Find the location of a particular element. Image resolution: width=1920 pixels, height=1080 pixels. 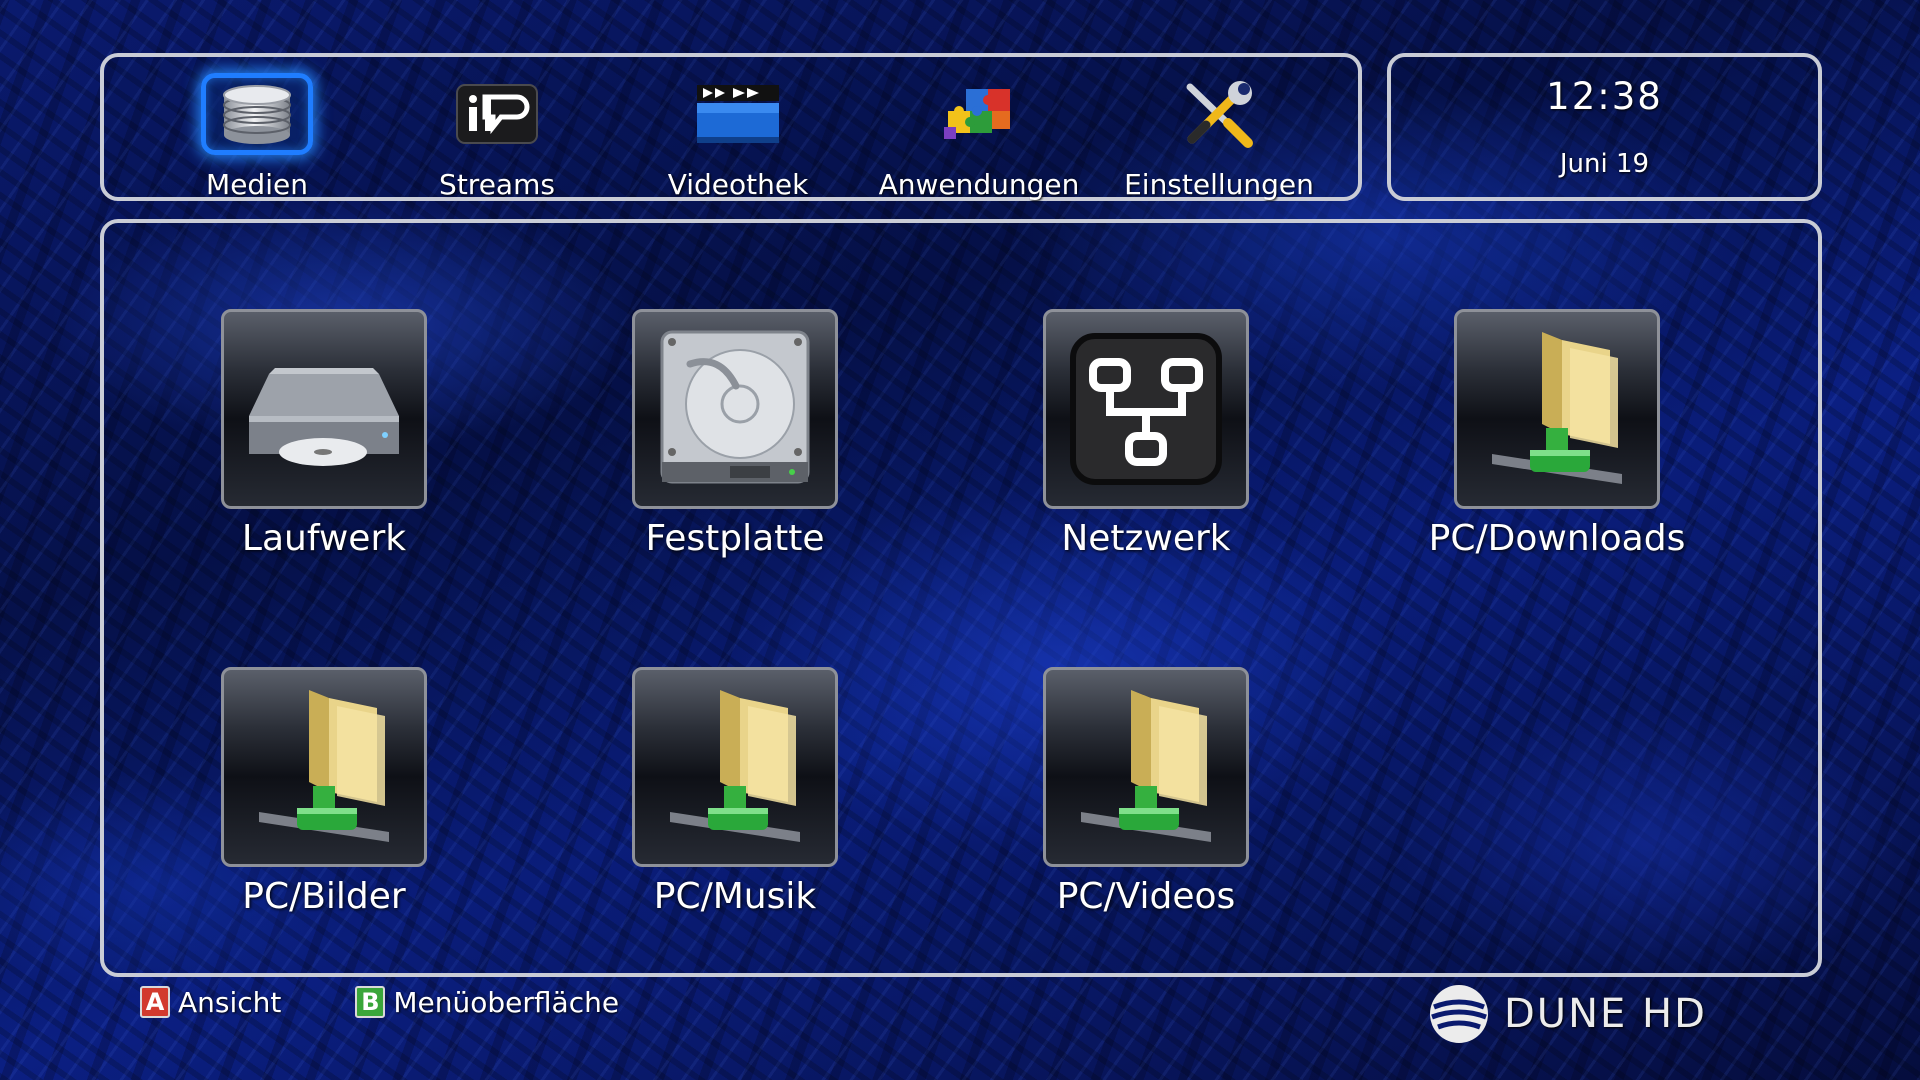

nav-label: Videothek is located at coordinates (738, 184).